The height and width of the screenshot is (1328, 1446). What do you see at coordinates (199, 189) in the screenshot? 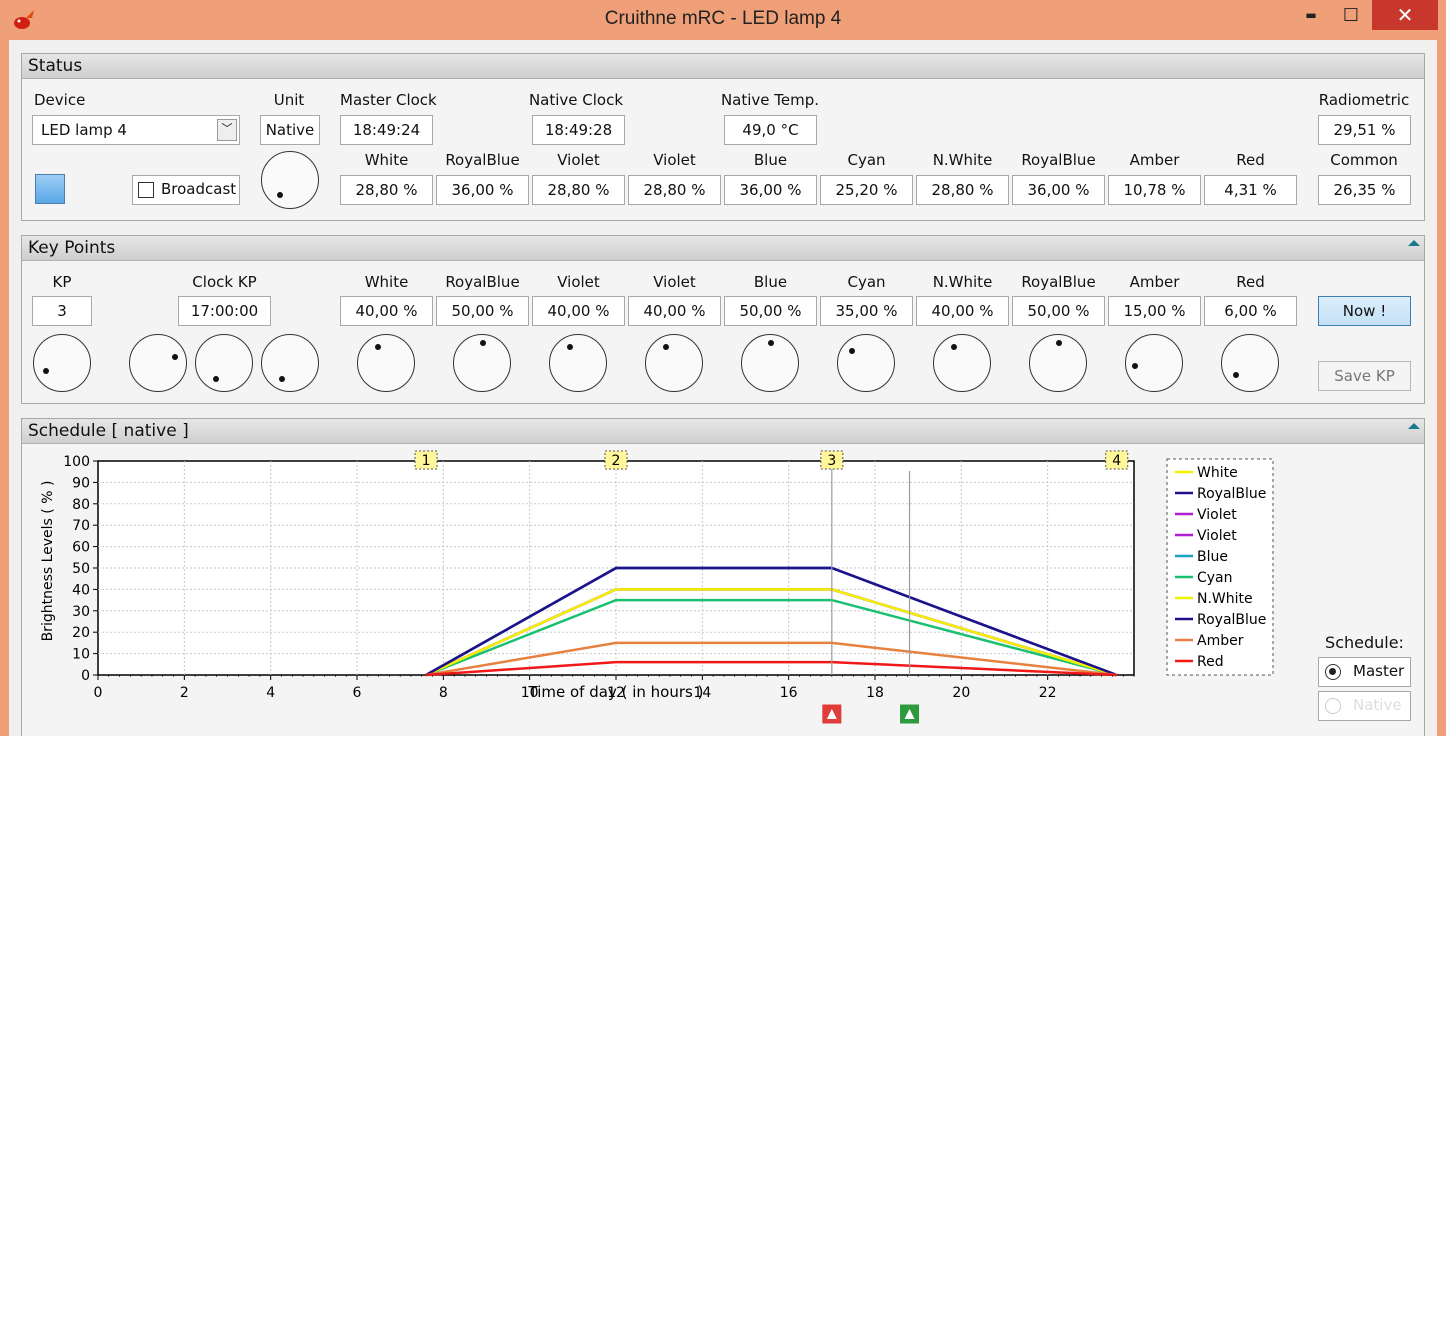
I see `broadcast-label: Broadcast` at bounding box center [199, 189].